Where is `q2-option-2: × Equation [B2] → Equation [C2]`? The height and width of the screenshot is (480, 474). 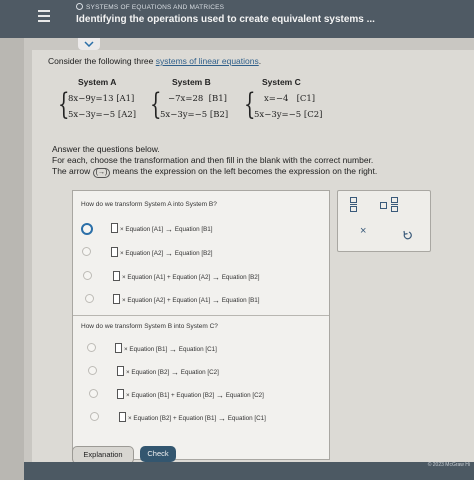
q2-option-2: × Equation [B2] → Equation [C2] is located at coordinates (168, 371).